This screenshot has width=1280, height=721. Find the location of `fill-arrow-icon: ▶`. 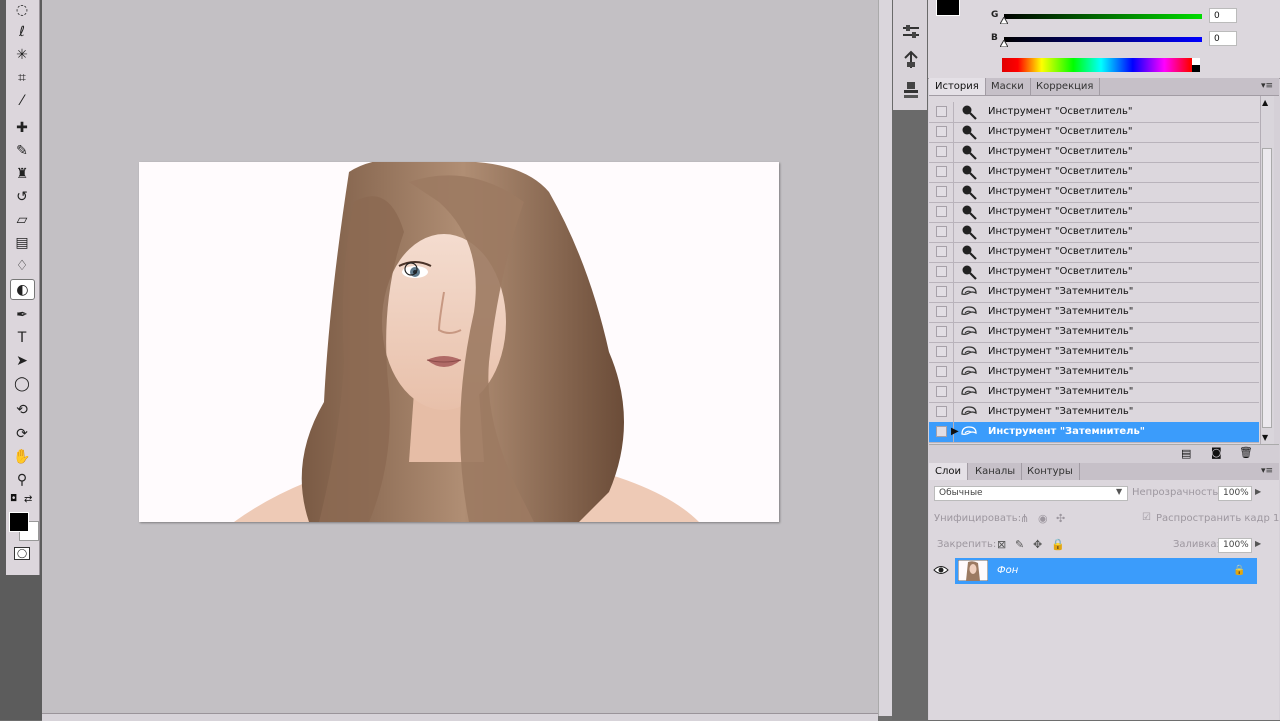

fill-arrow-icon: ▶ is located at coordinates (1258, 543).